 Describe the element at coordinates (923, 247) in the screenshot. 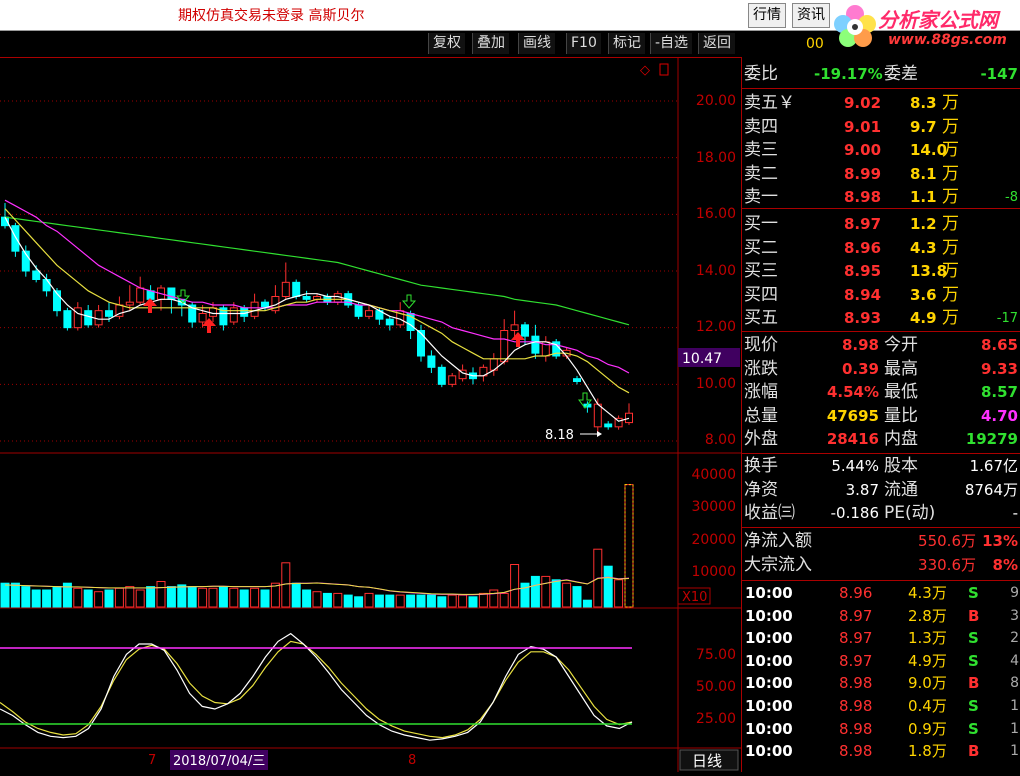

I see `buy-volume: 4.3` at that location.